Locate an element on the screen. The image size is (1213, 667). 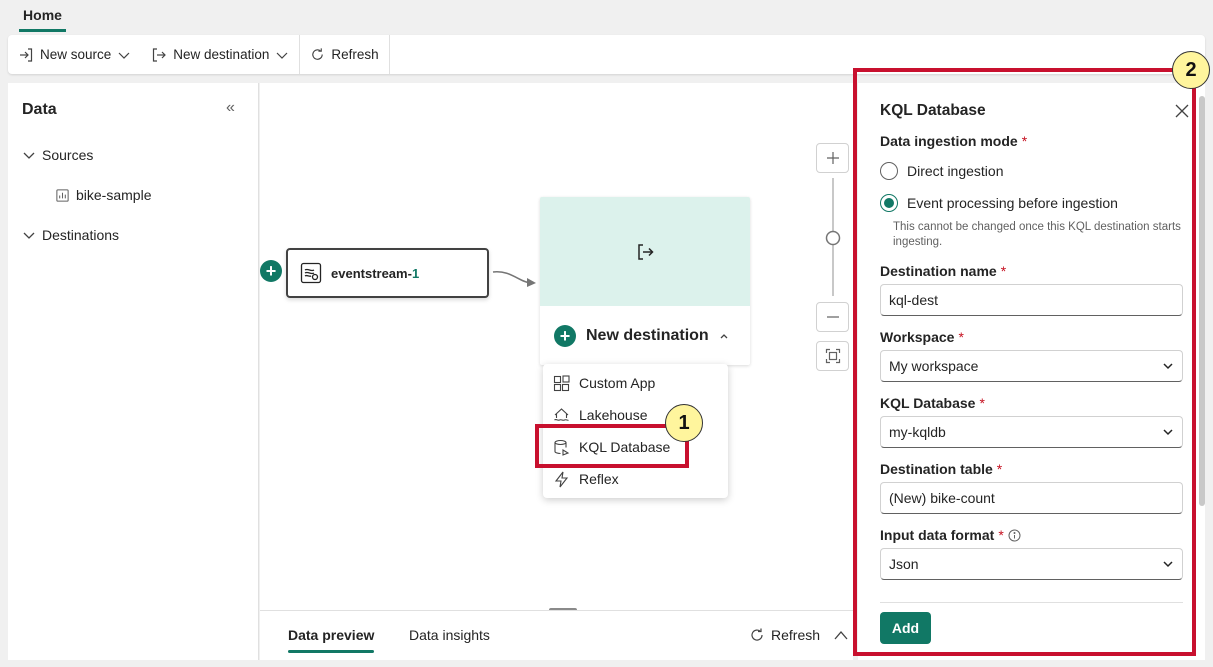
tab-data-preview: Data preview is located at coordinates (331, 640).